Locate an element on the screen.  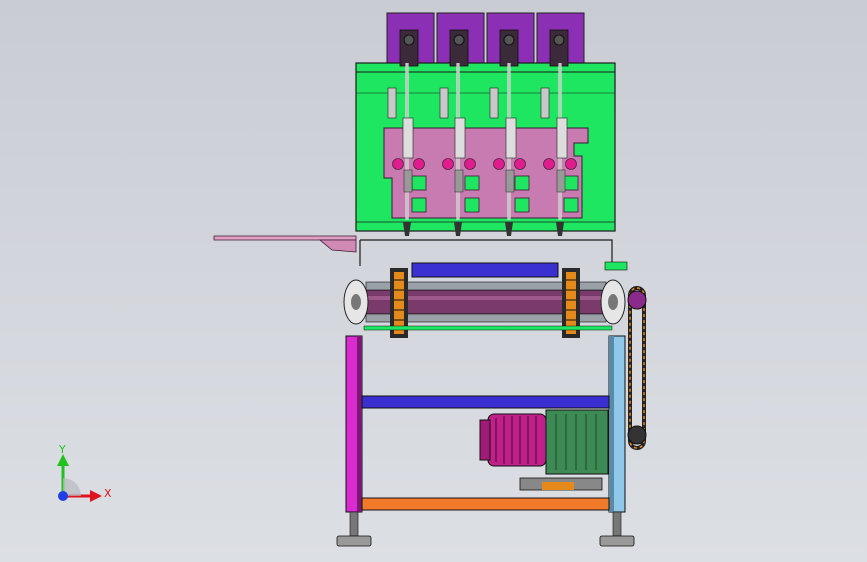
blue-cross-beam is located at coordinates (485, 402).